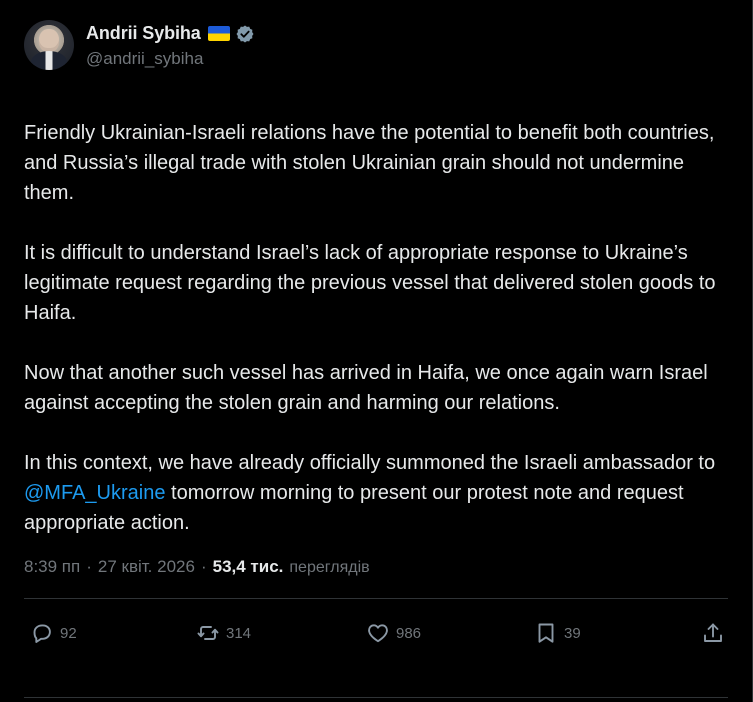  I want to click on share-button, so click(713, 633).